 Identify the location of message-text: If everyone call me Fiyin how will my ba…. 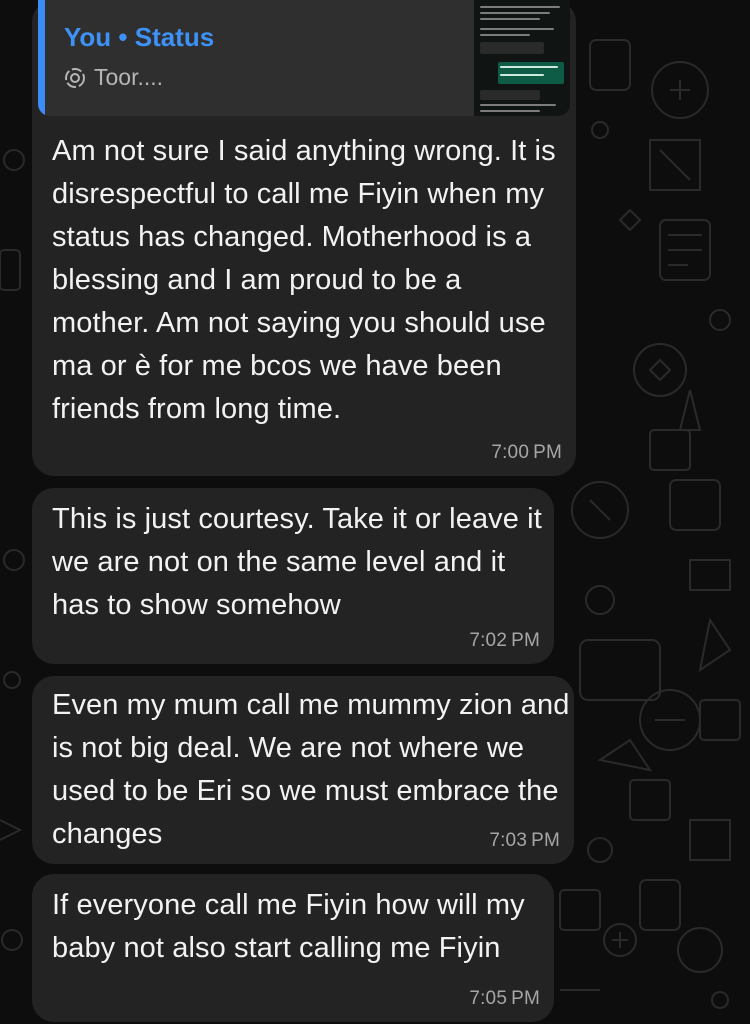
(288, 926).